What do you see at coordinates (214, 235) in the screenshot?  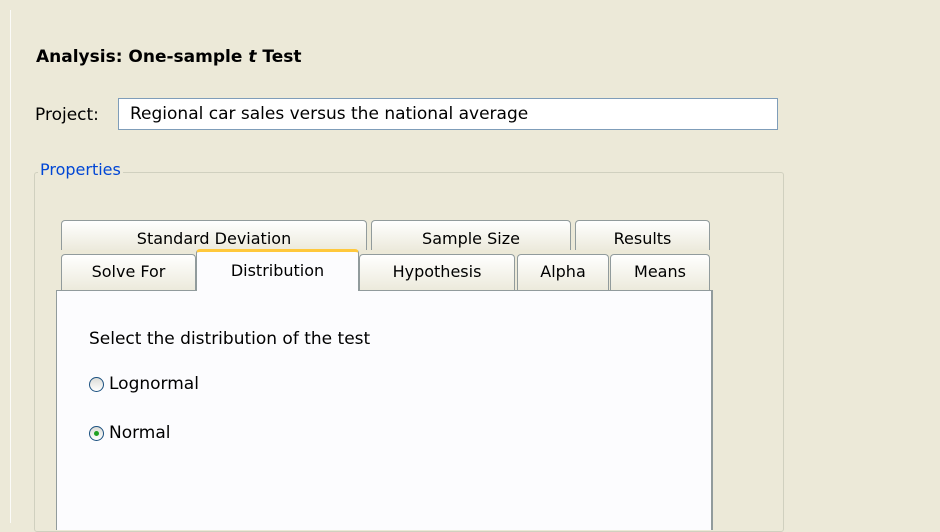 I see `tab-standard-deviation: Standard Deviation` at bounding box center [214, 235].